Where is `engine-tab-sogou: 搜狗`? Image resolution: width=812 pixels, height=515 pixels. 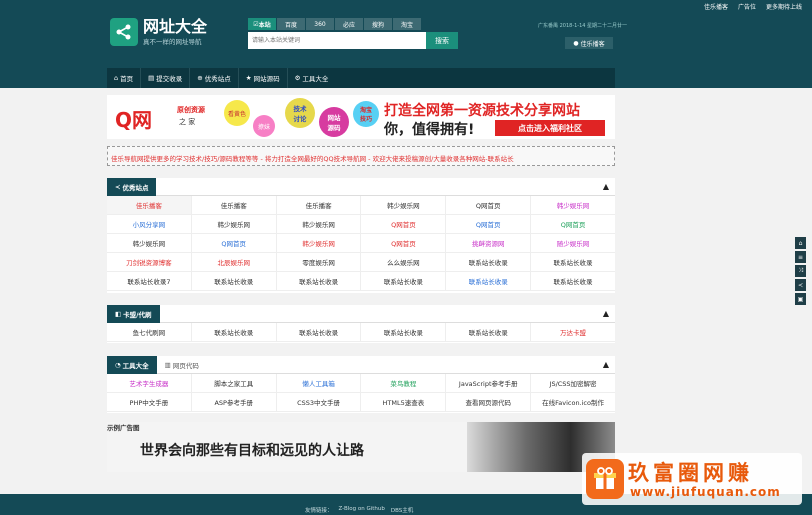 engine-tab-sogou: 搜狗 is located at coordinates (378, 24).